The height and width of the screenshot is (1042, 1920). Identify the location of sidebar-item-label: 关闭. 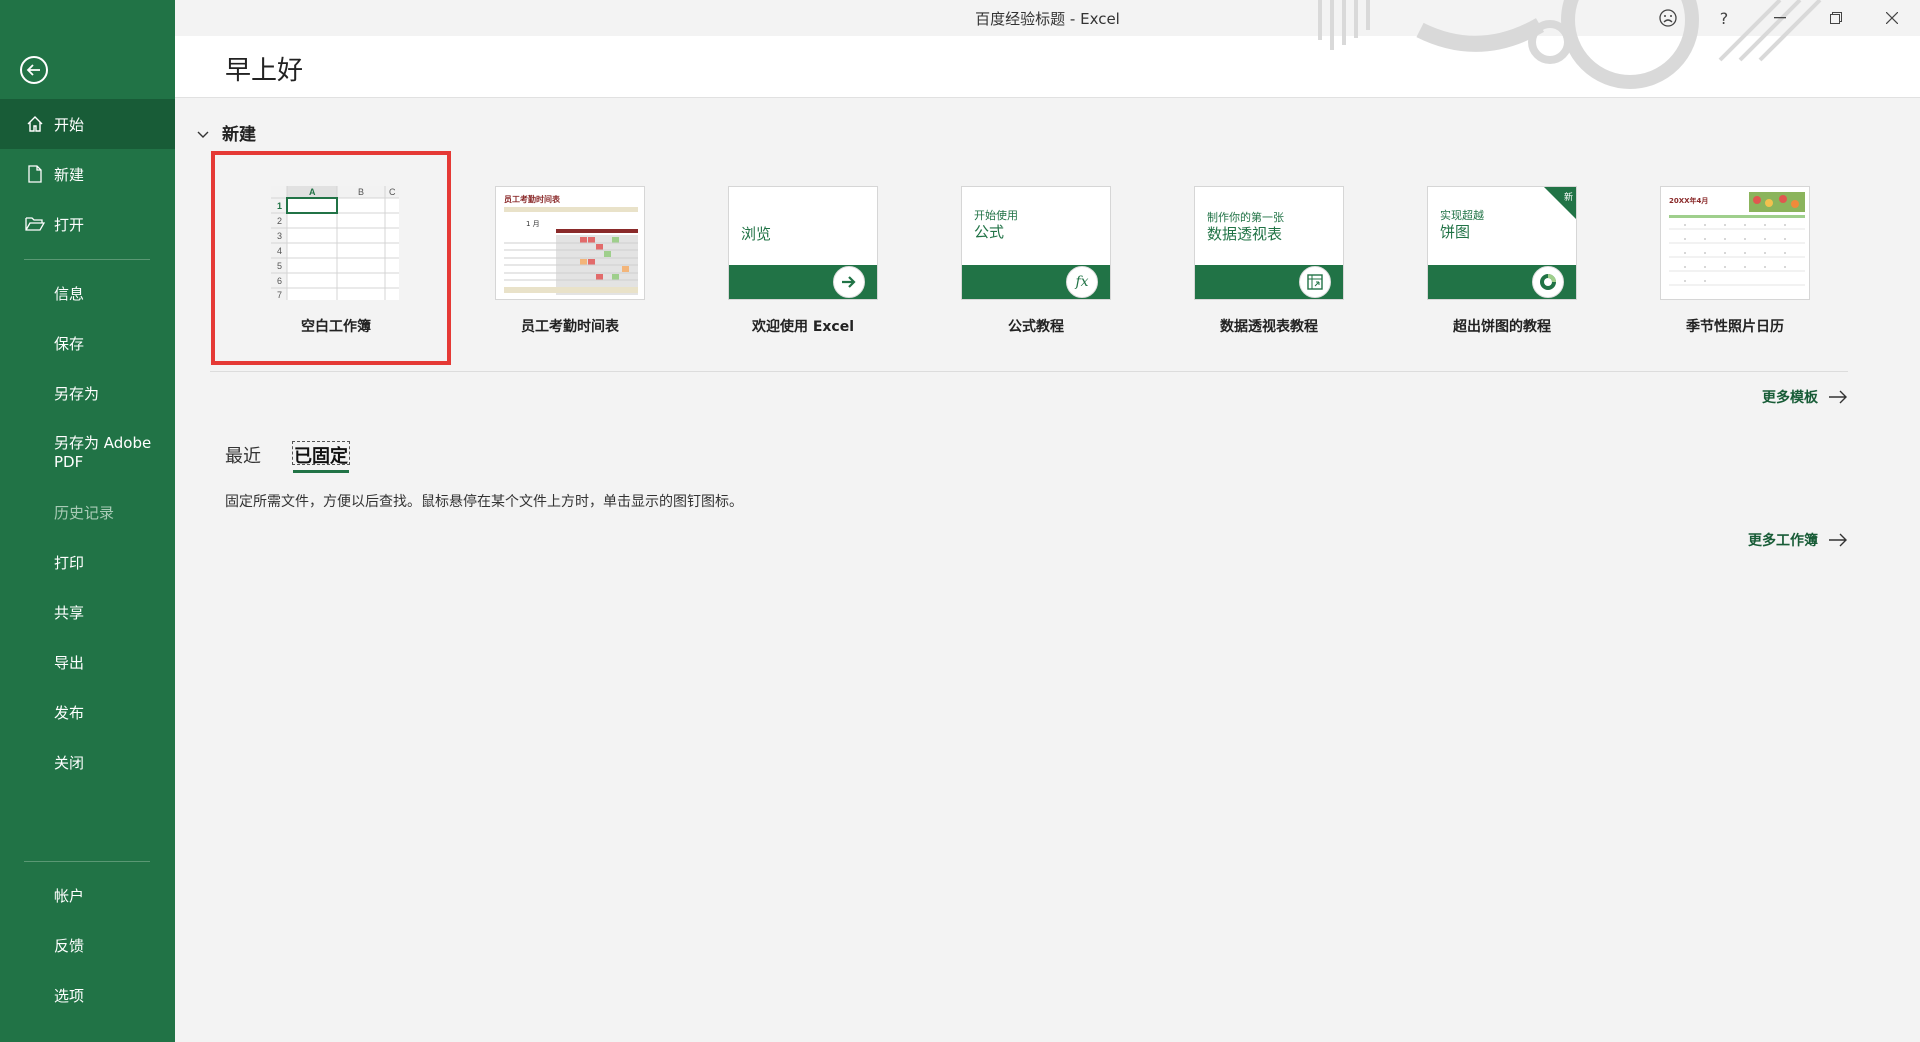
(69, 762).